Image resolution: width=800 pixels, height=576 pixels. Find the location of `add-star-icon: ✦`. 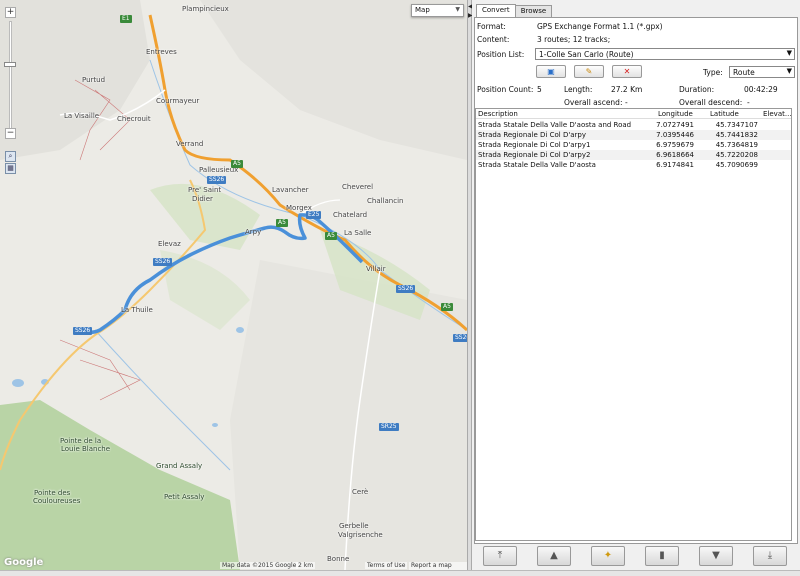

add-star-icon: ✦ is located at coordinates (608, 555).